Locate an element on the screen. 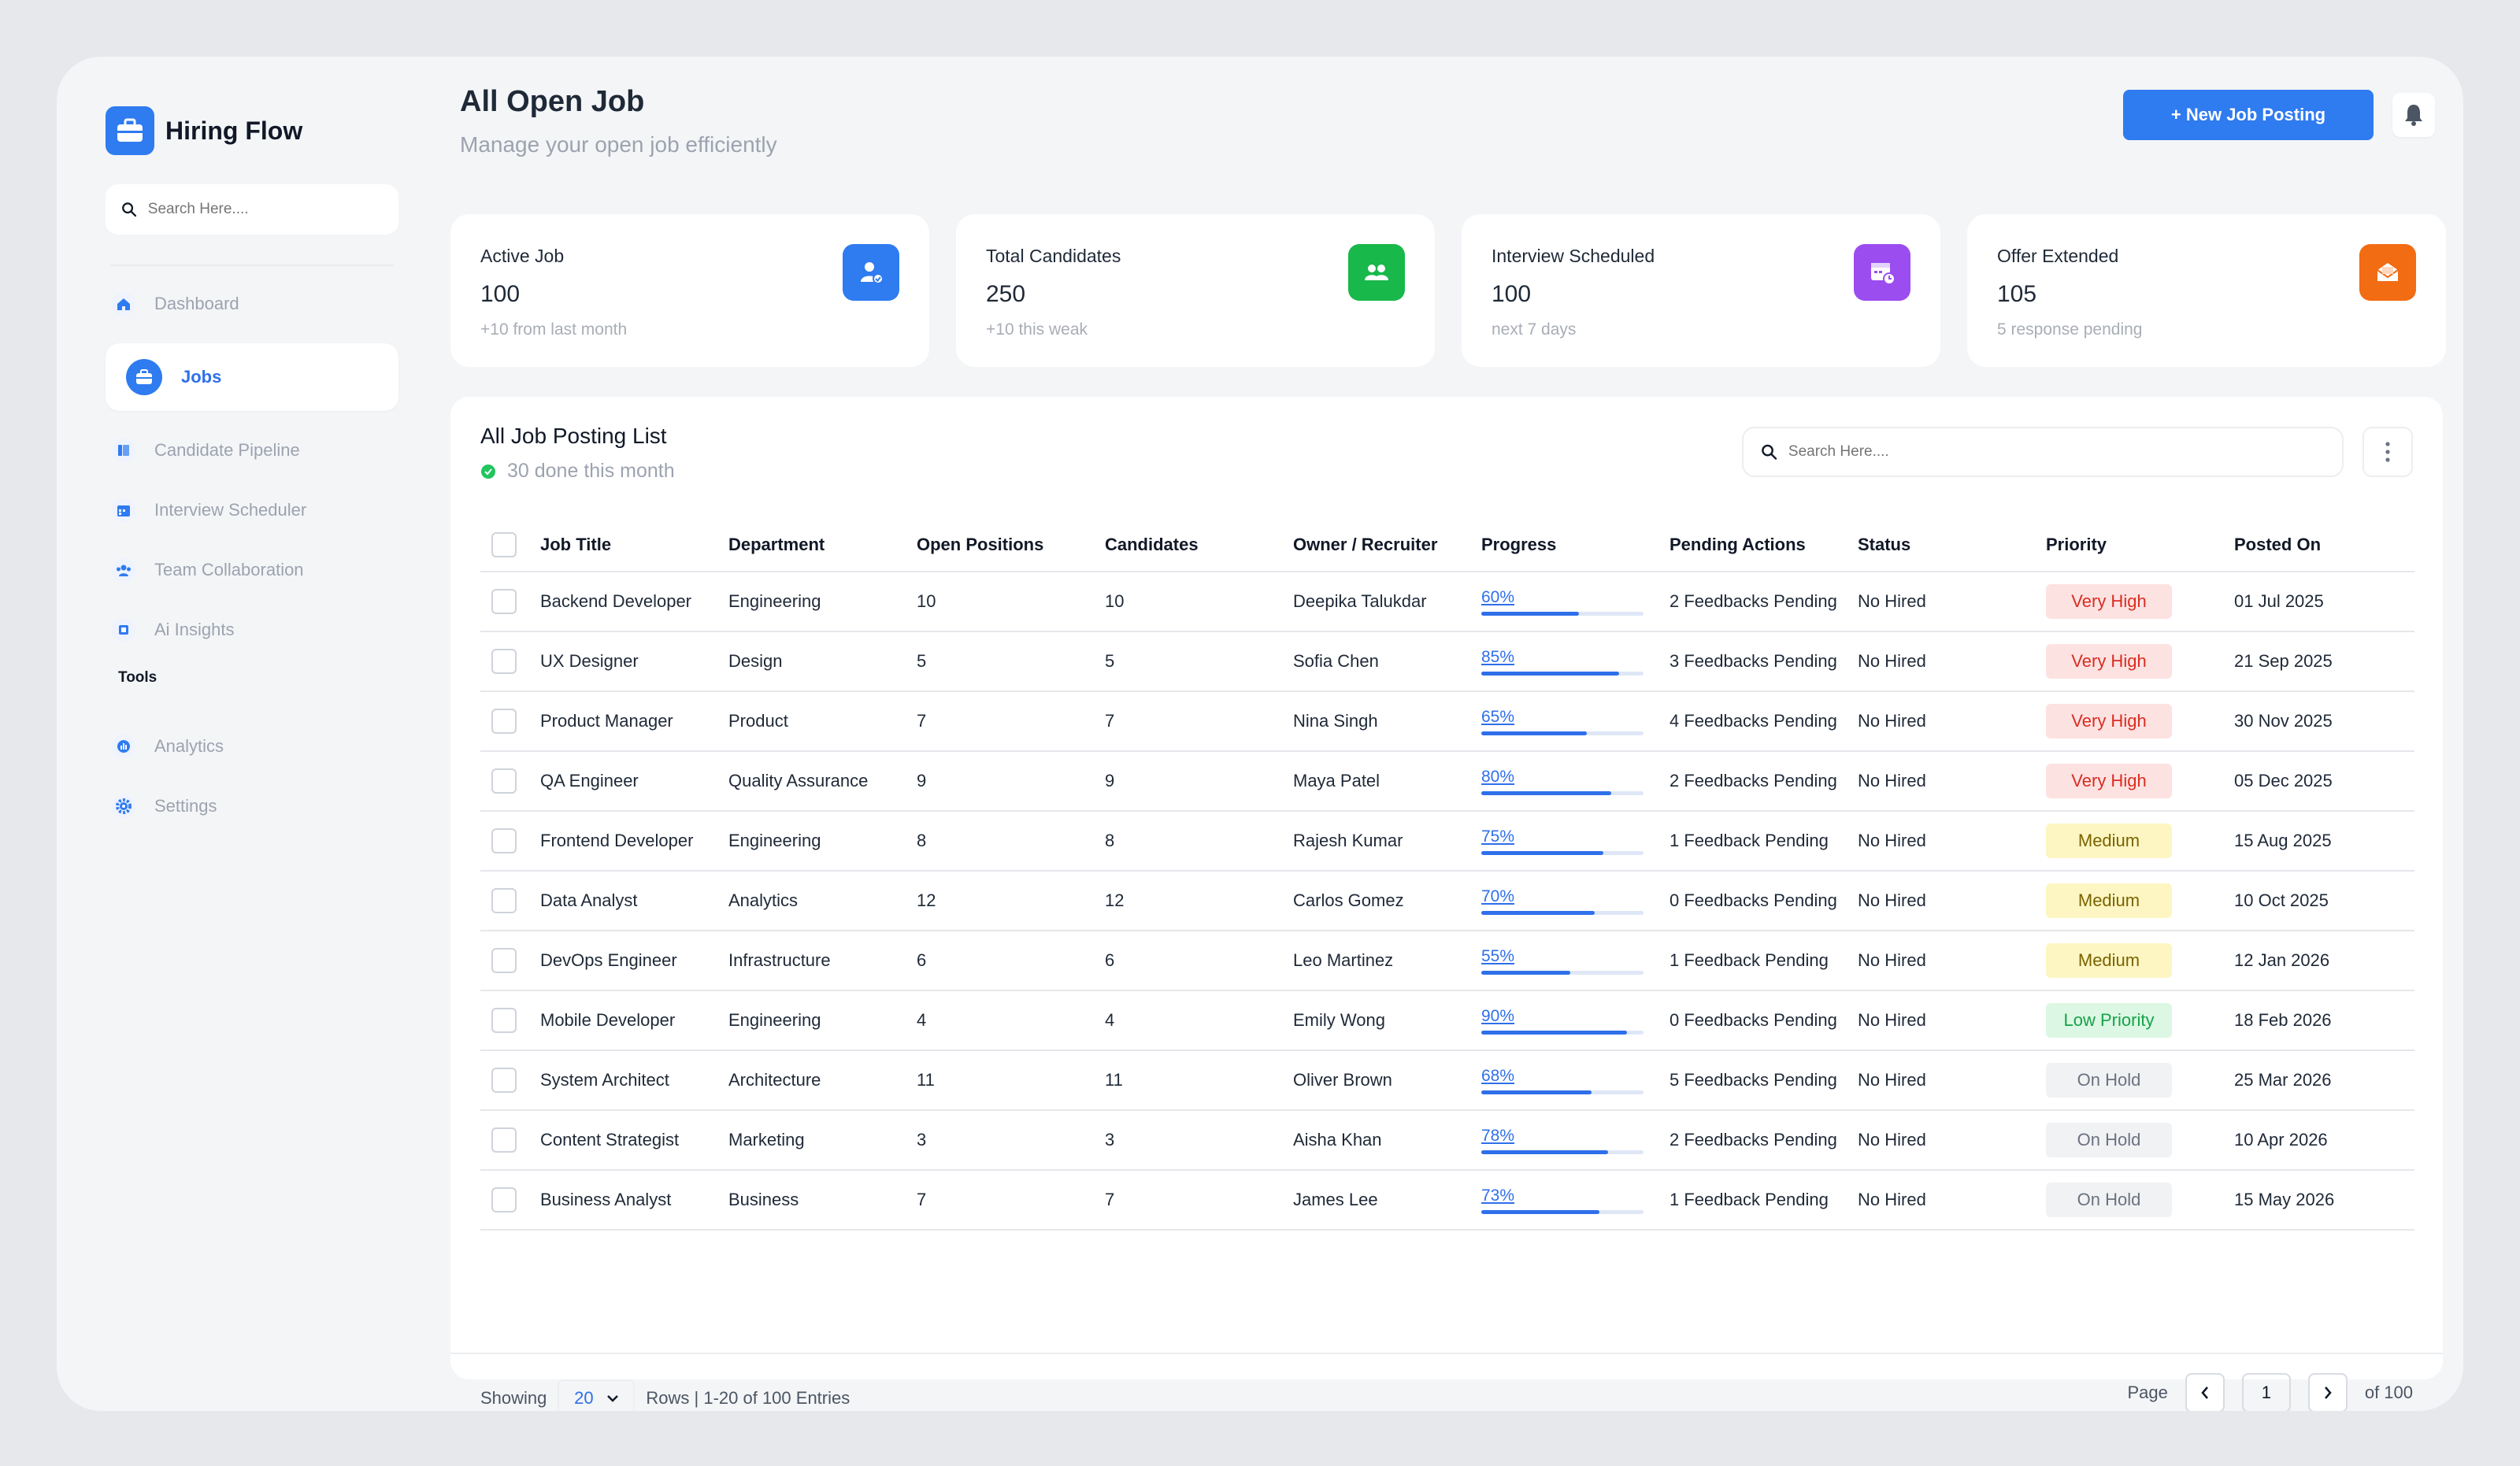  column-header: Owner / Recruiter is located at coordinates (1387, 545).